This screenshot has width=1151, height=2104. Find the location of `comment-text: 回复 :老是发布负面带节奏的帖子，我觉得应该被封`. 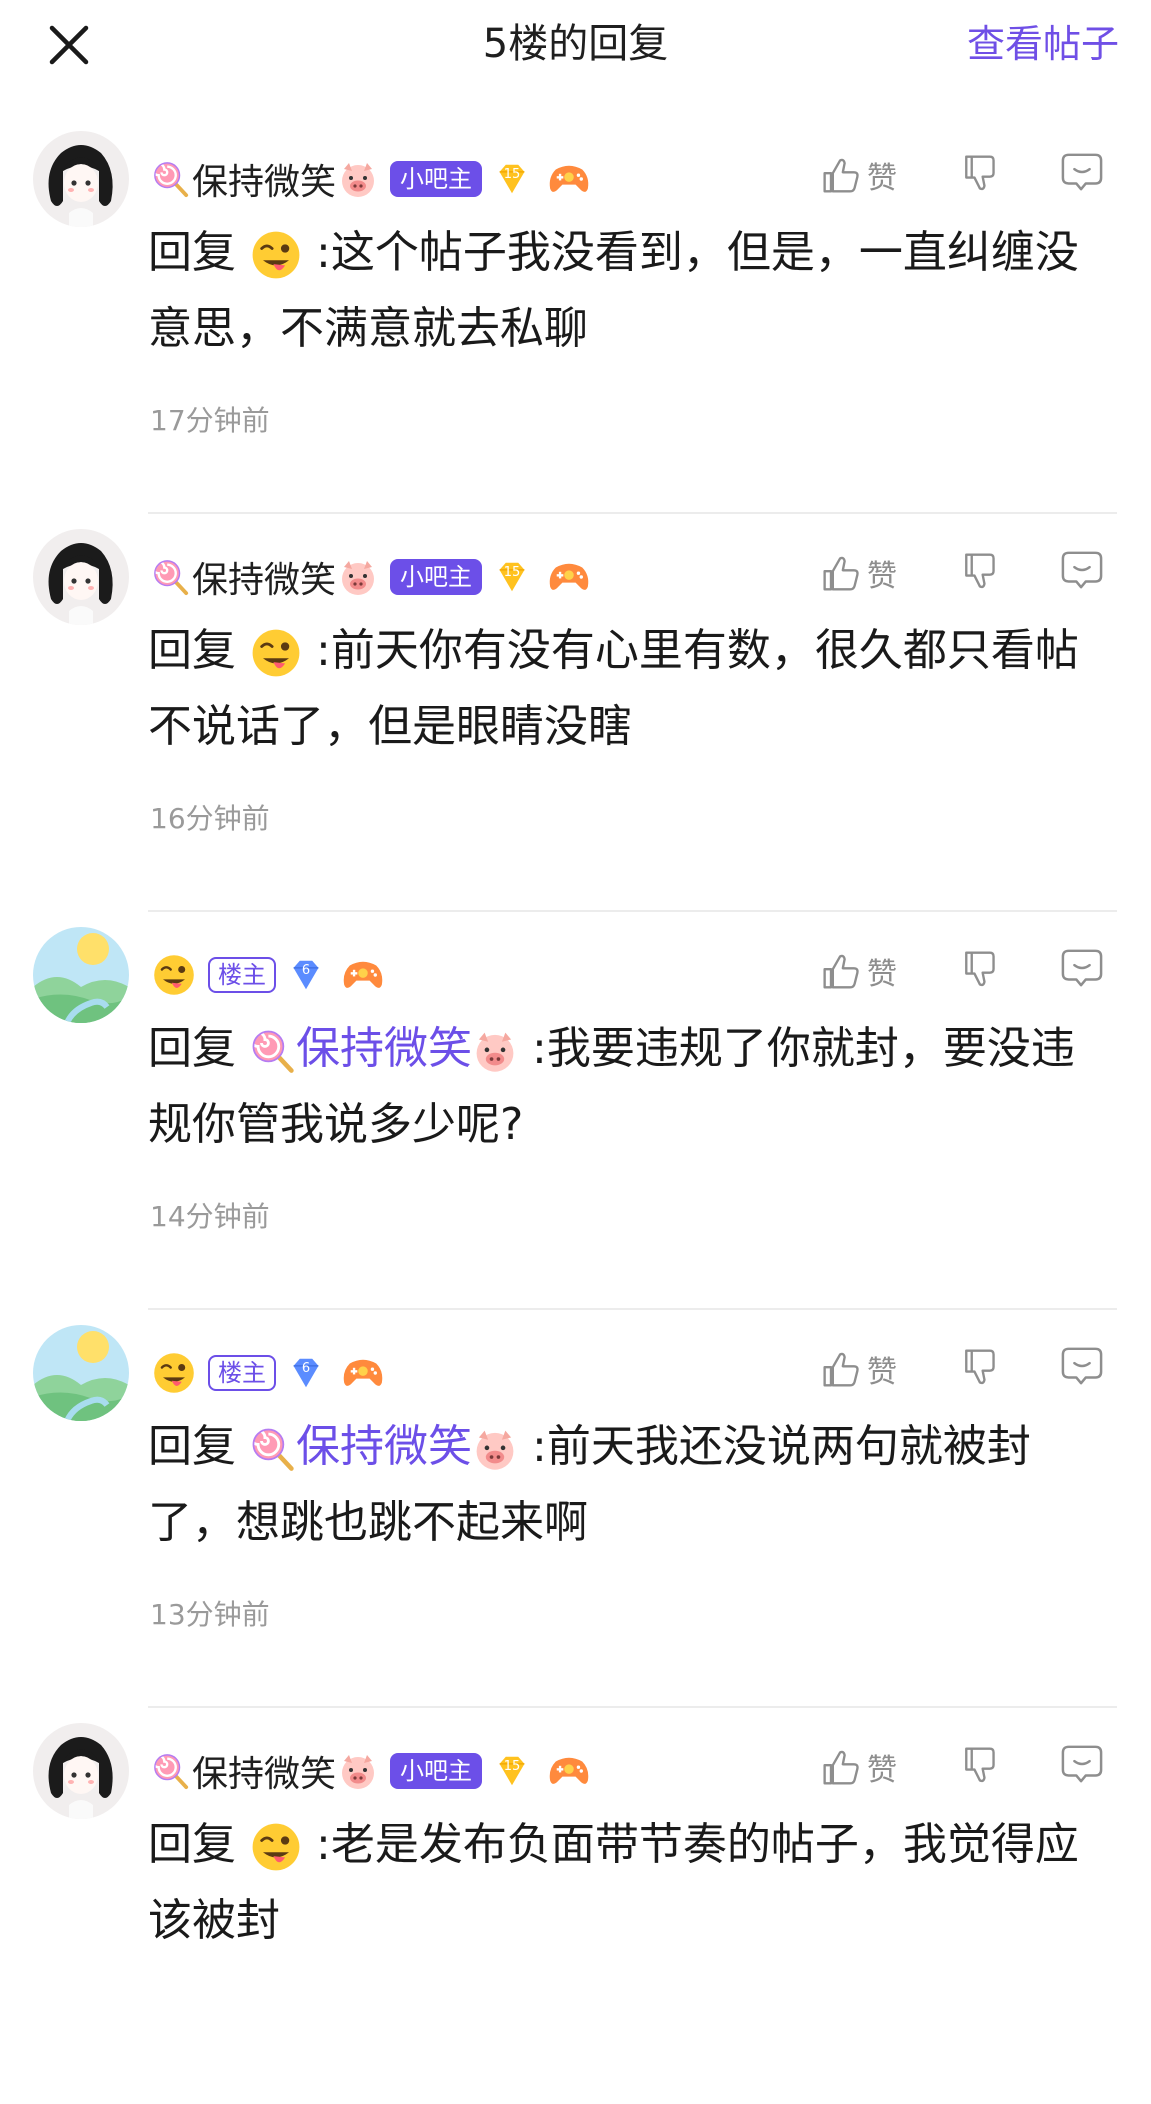

comment-text: 回复 :老是发布负面带节奏的帖子，我觉得应该被封 is located at coordinates (631, 1883).